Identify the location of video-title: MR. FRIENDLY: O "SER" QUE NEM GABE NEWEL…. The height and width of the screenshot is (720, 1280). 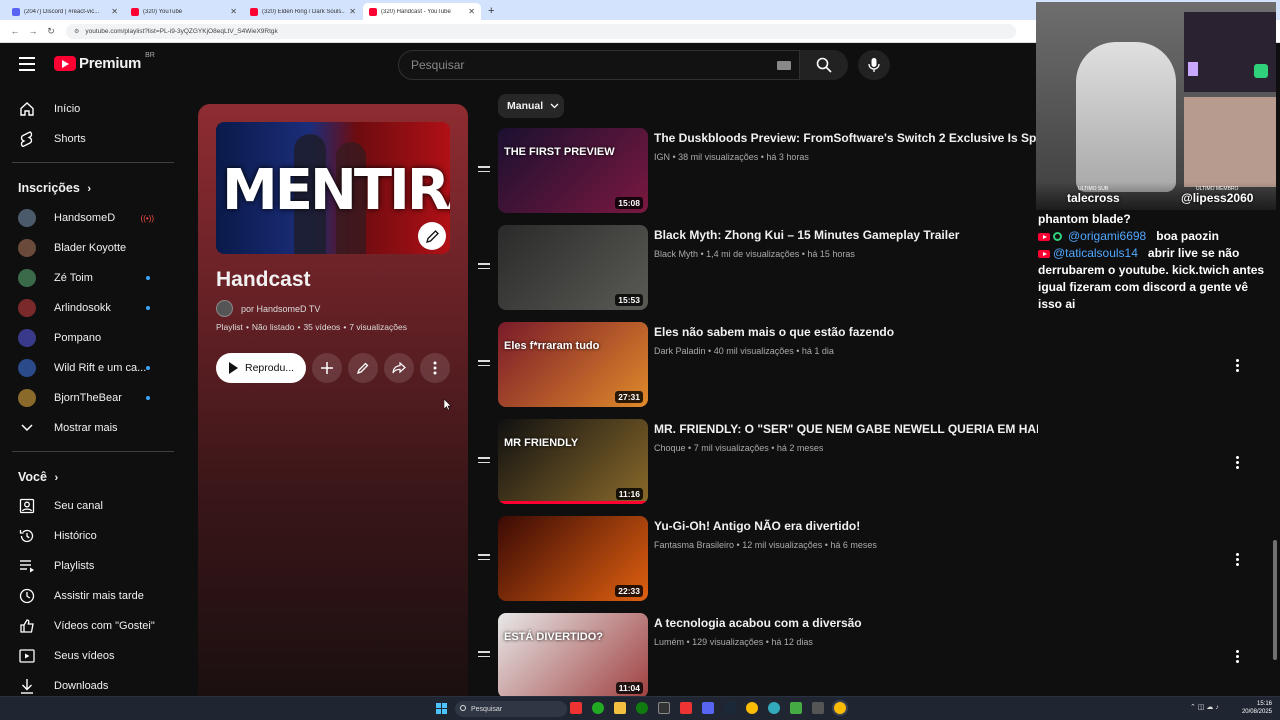
(846, 429).